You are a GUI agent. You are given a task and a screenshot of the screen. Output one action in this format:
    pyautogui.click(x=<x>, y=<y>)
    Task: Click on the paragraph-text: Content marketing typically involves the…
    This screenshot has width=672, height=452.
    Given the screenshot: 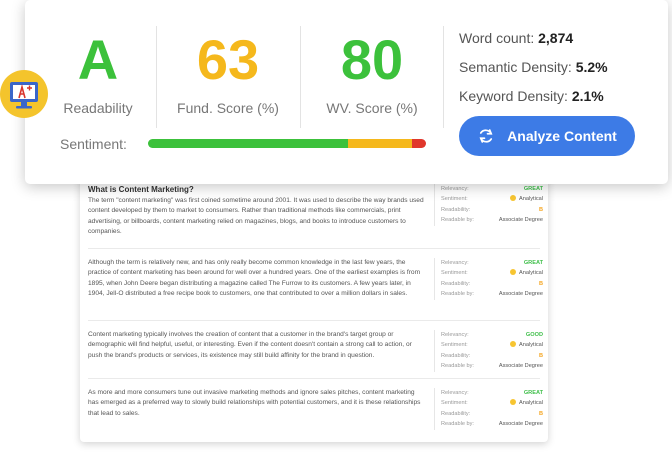 What is the action you would take?
    pyautogui.click(x=250, y=345)
    